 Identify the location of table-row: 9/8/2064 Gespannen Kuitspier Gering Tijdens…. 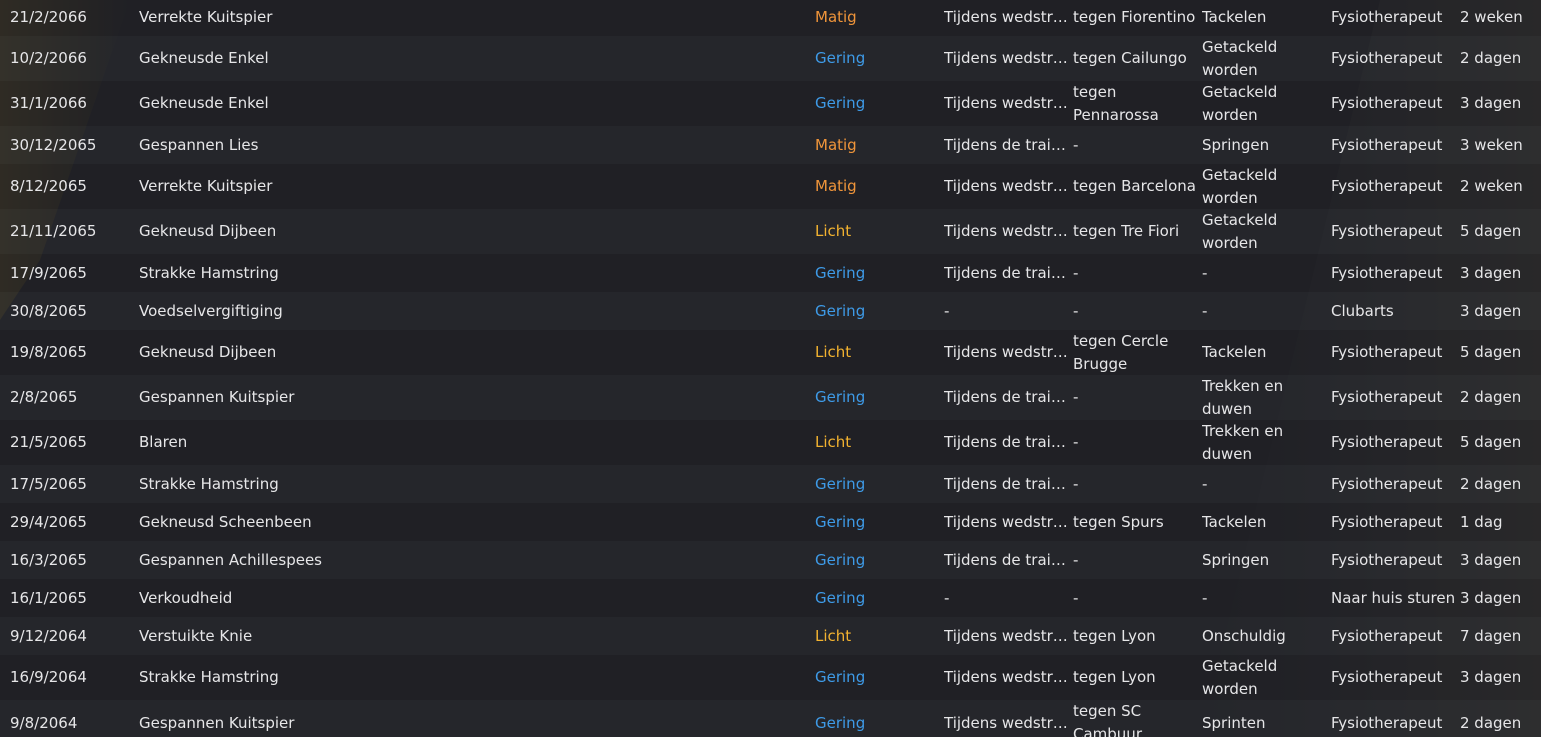
(770, 718).